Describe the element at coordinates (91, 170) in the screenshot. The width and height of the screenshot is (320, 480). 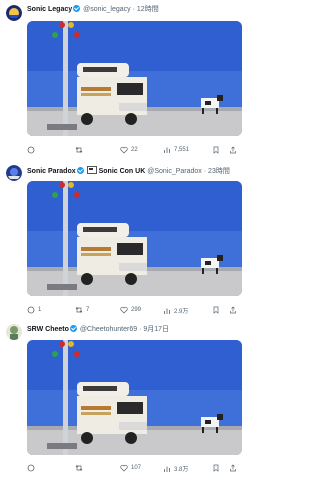
I see `flag-icon` at that location.